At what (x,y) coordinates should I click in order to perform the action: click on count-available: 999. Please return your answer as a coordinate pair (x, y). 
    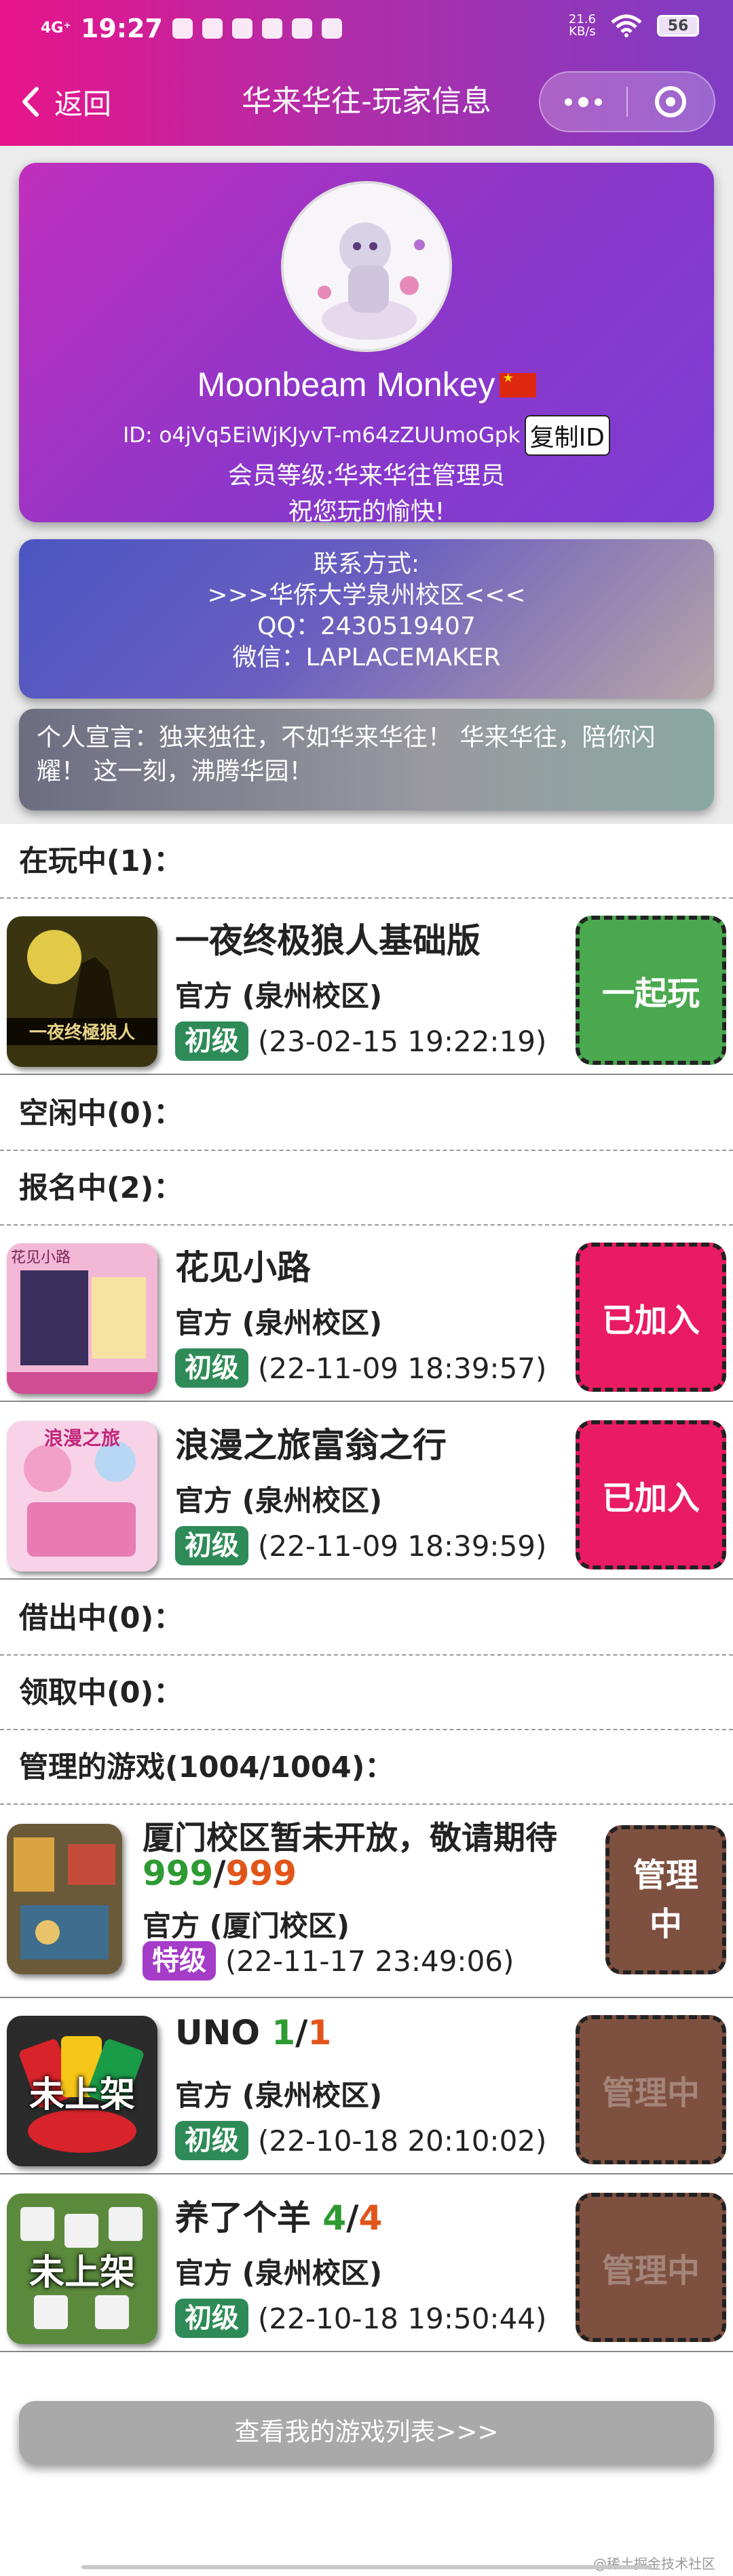
    Looking at the image, I should click on (178, 1873).